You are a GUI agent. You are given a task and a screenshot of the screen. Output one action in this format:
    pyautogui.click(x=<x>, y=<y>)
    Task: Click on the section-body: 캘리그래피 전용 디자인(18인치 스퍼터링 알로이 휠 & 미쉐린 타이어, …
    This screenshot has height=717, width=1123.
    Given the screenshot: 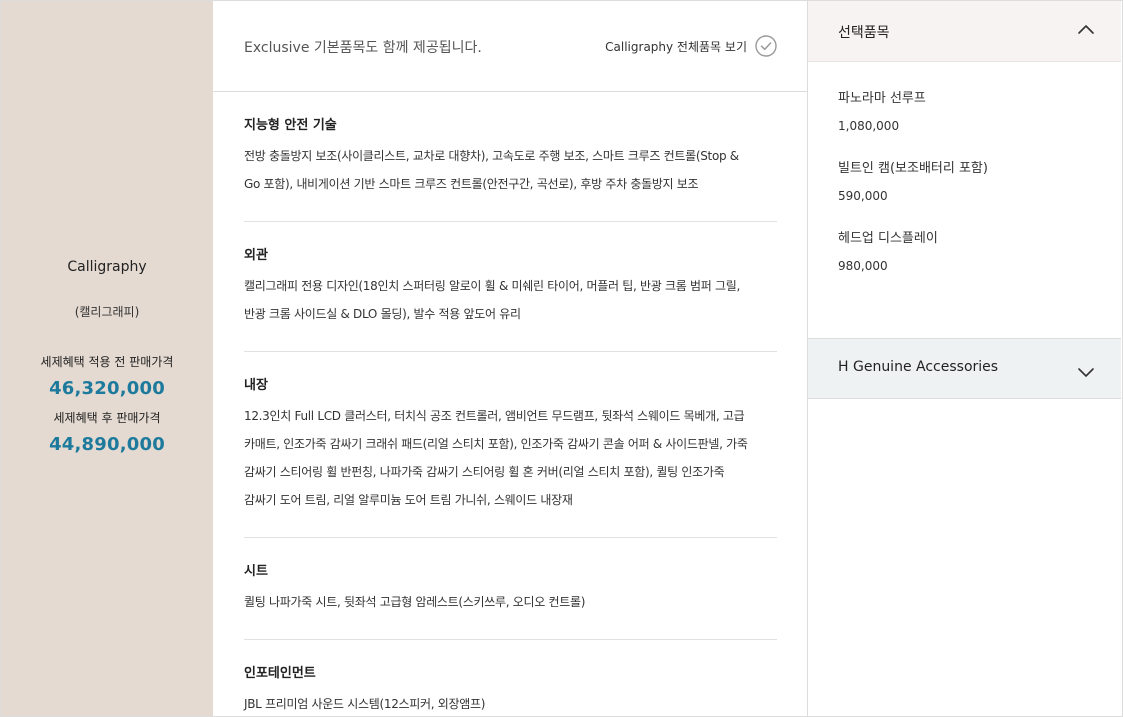 What is the action you would take?
    pyautogui.click(x=510, y=300)
    